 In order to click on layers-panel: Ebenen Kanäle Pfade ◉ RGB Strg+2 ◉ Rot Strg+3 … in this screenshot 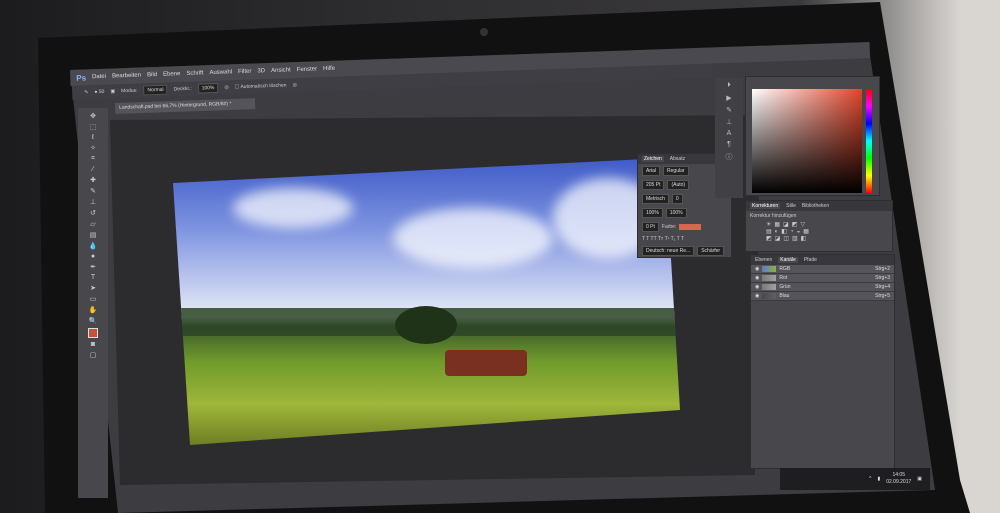, I will do `click(822, 361)`.